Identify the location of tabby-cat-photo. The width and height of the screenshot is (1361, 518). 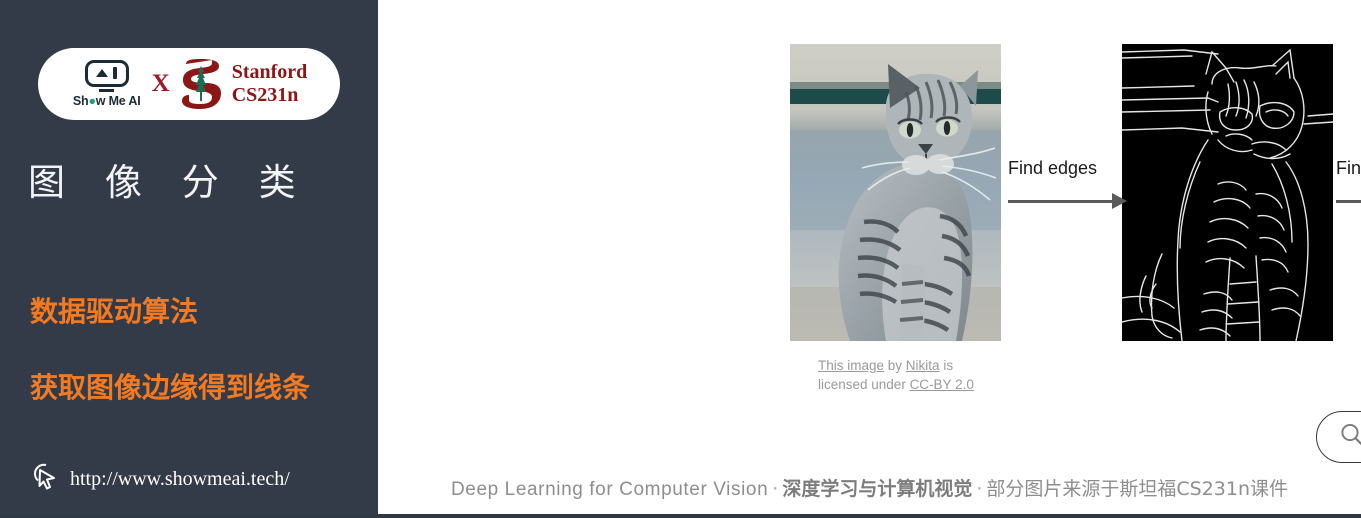
(895, 192).